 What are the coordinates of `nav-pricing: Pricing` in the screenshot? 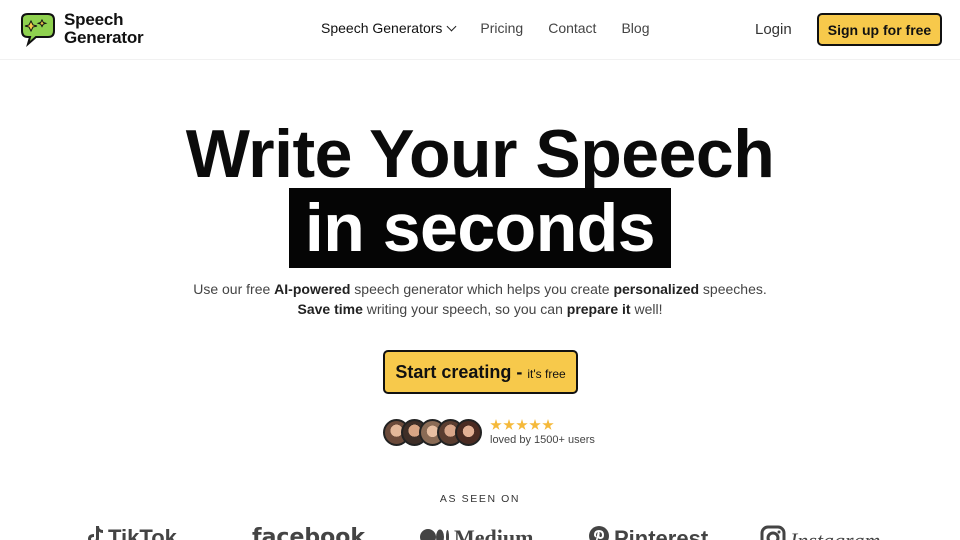 It's located at (501, 28).